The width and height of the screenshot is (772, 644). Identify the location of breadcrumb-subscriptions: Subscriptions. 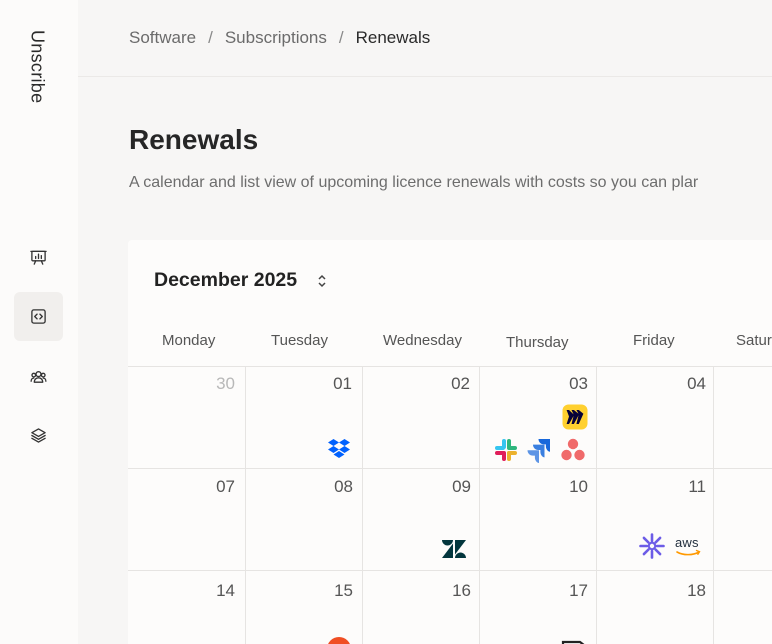
(276, 38).